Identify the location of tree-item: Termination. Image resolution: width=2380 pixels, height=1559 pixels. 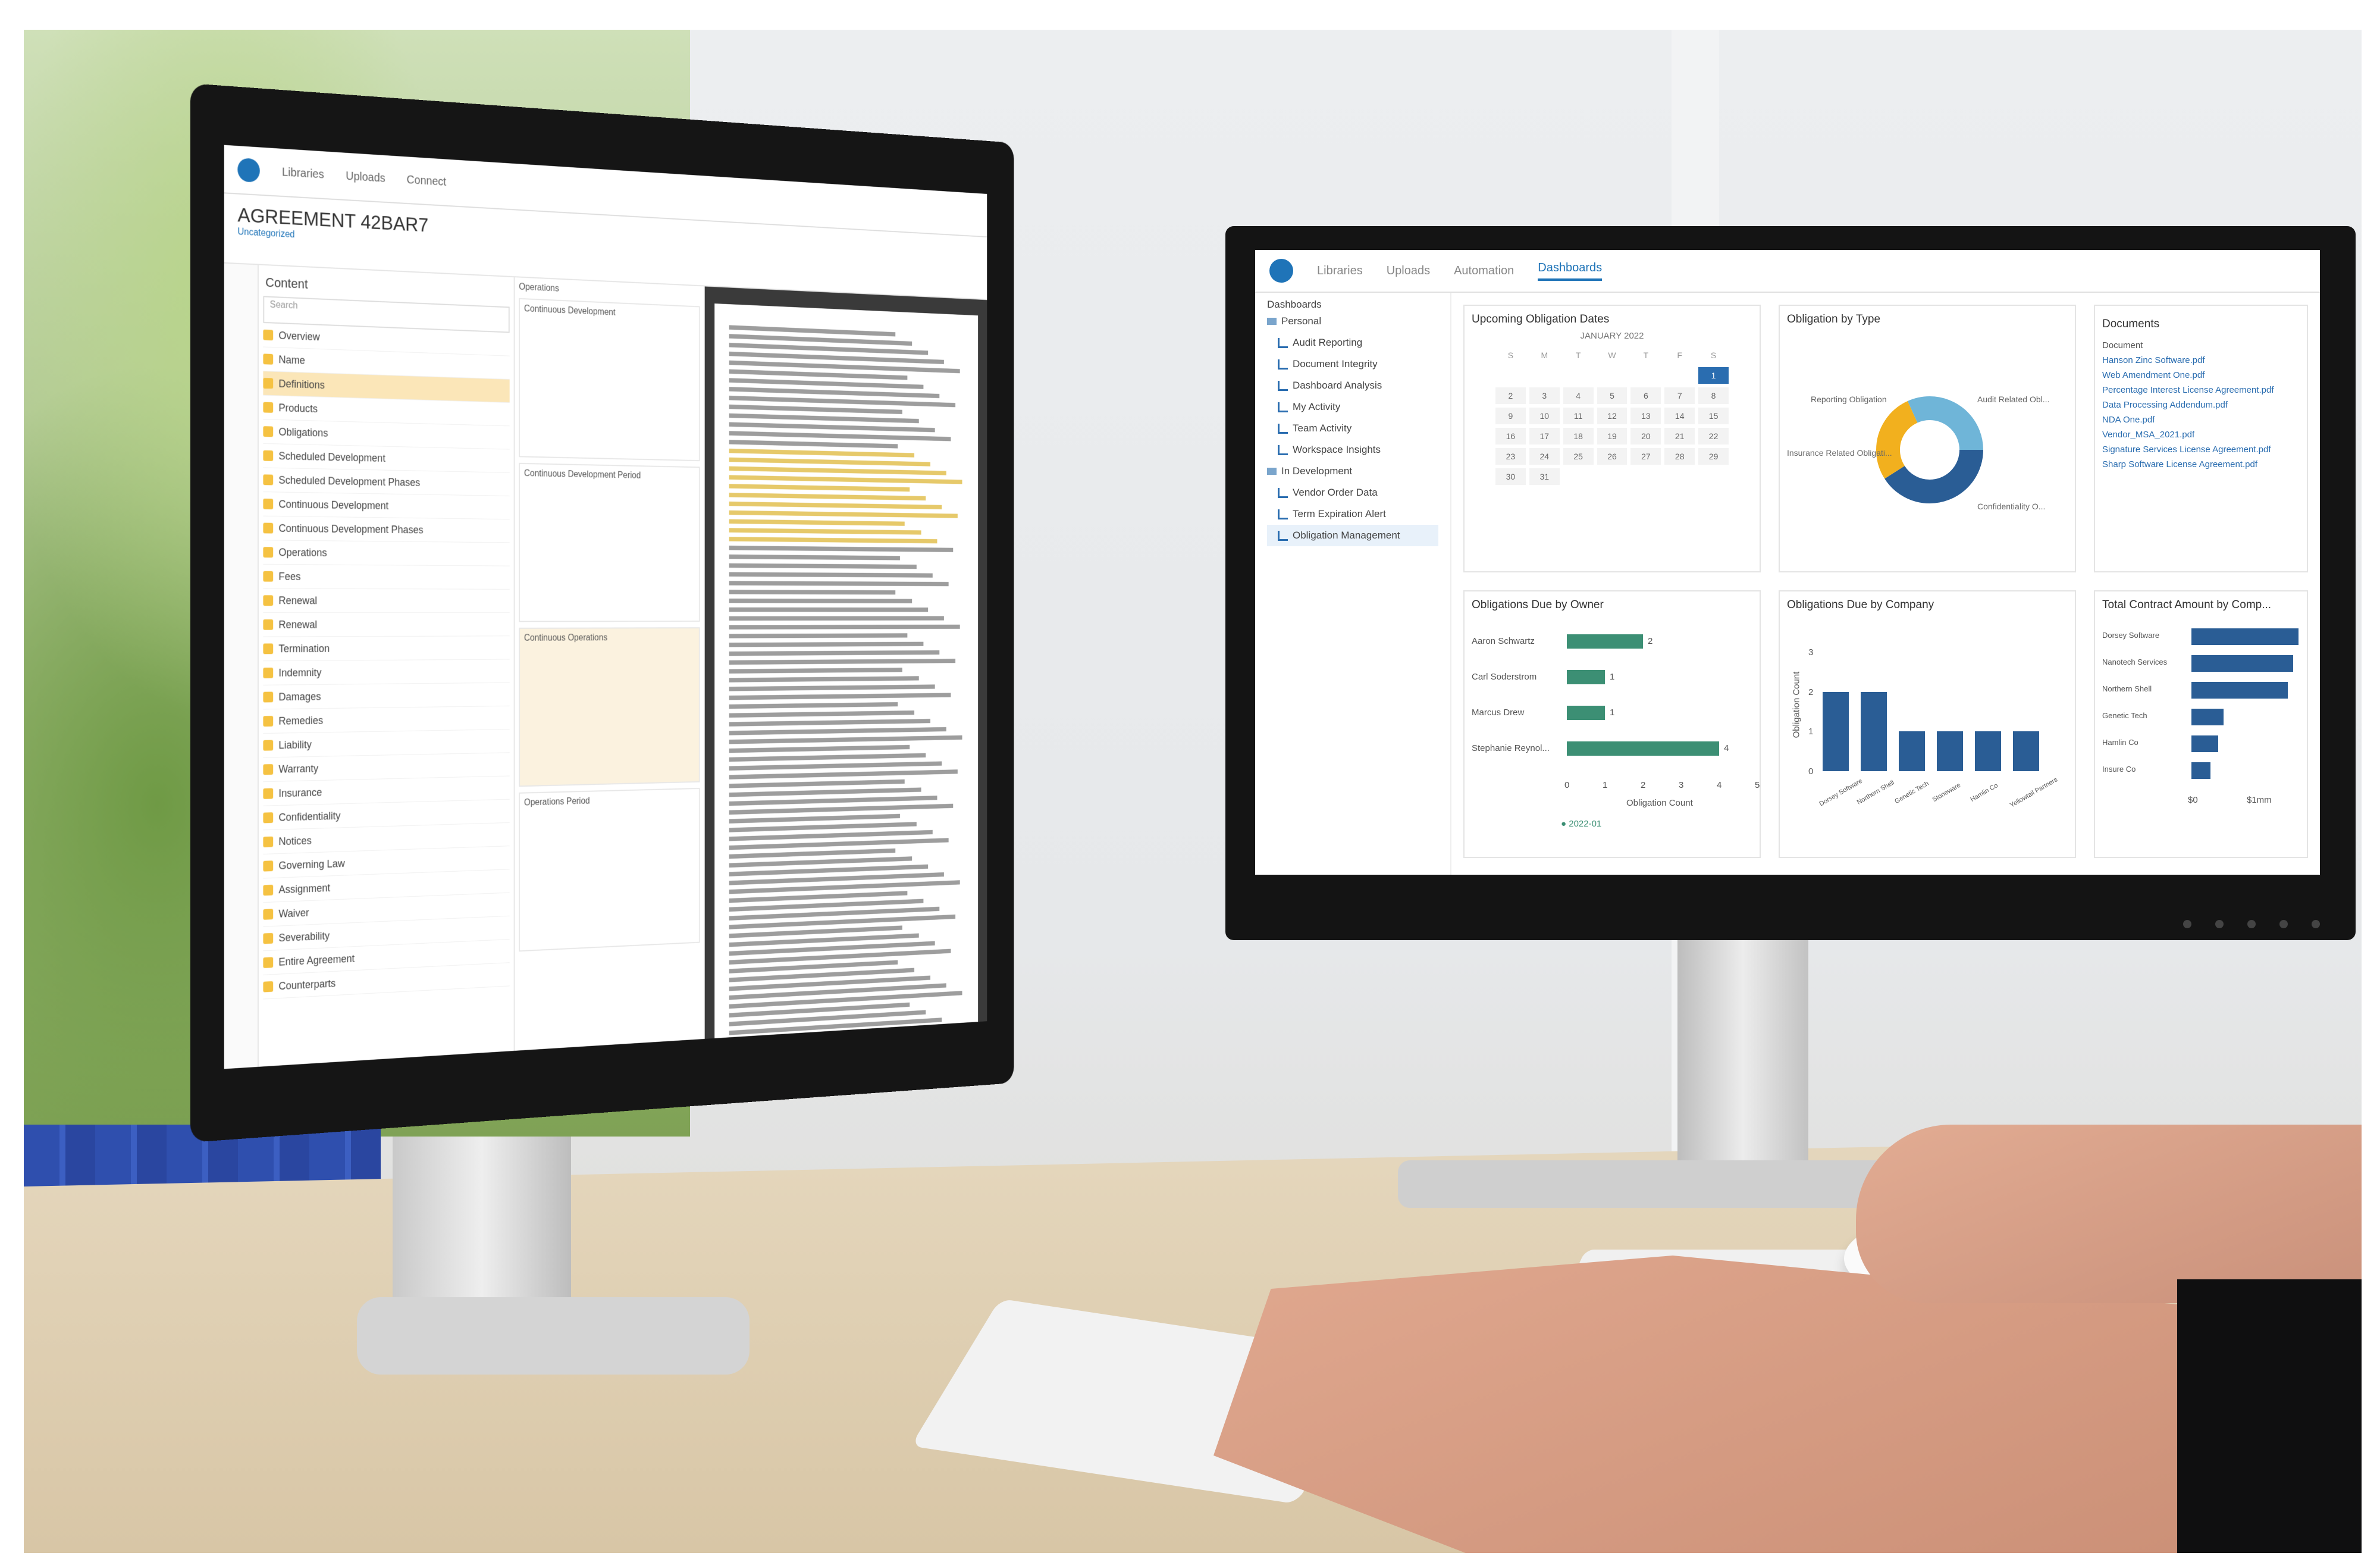
(387, 649).